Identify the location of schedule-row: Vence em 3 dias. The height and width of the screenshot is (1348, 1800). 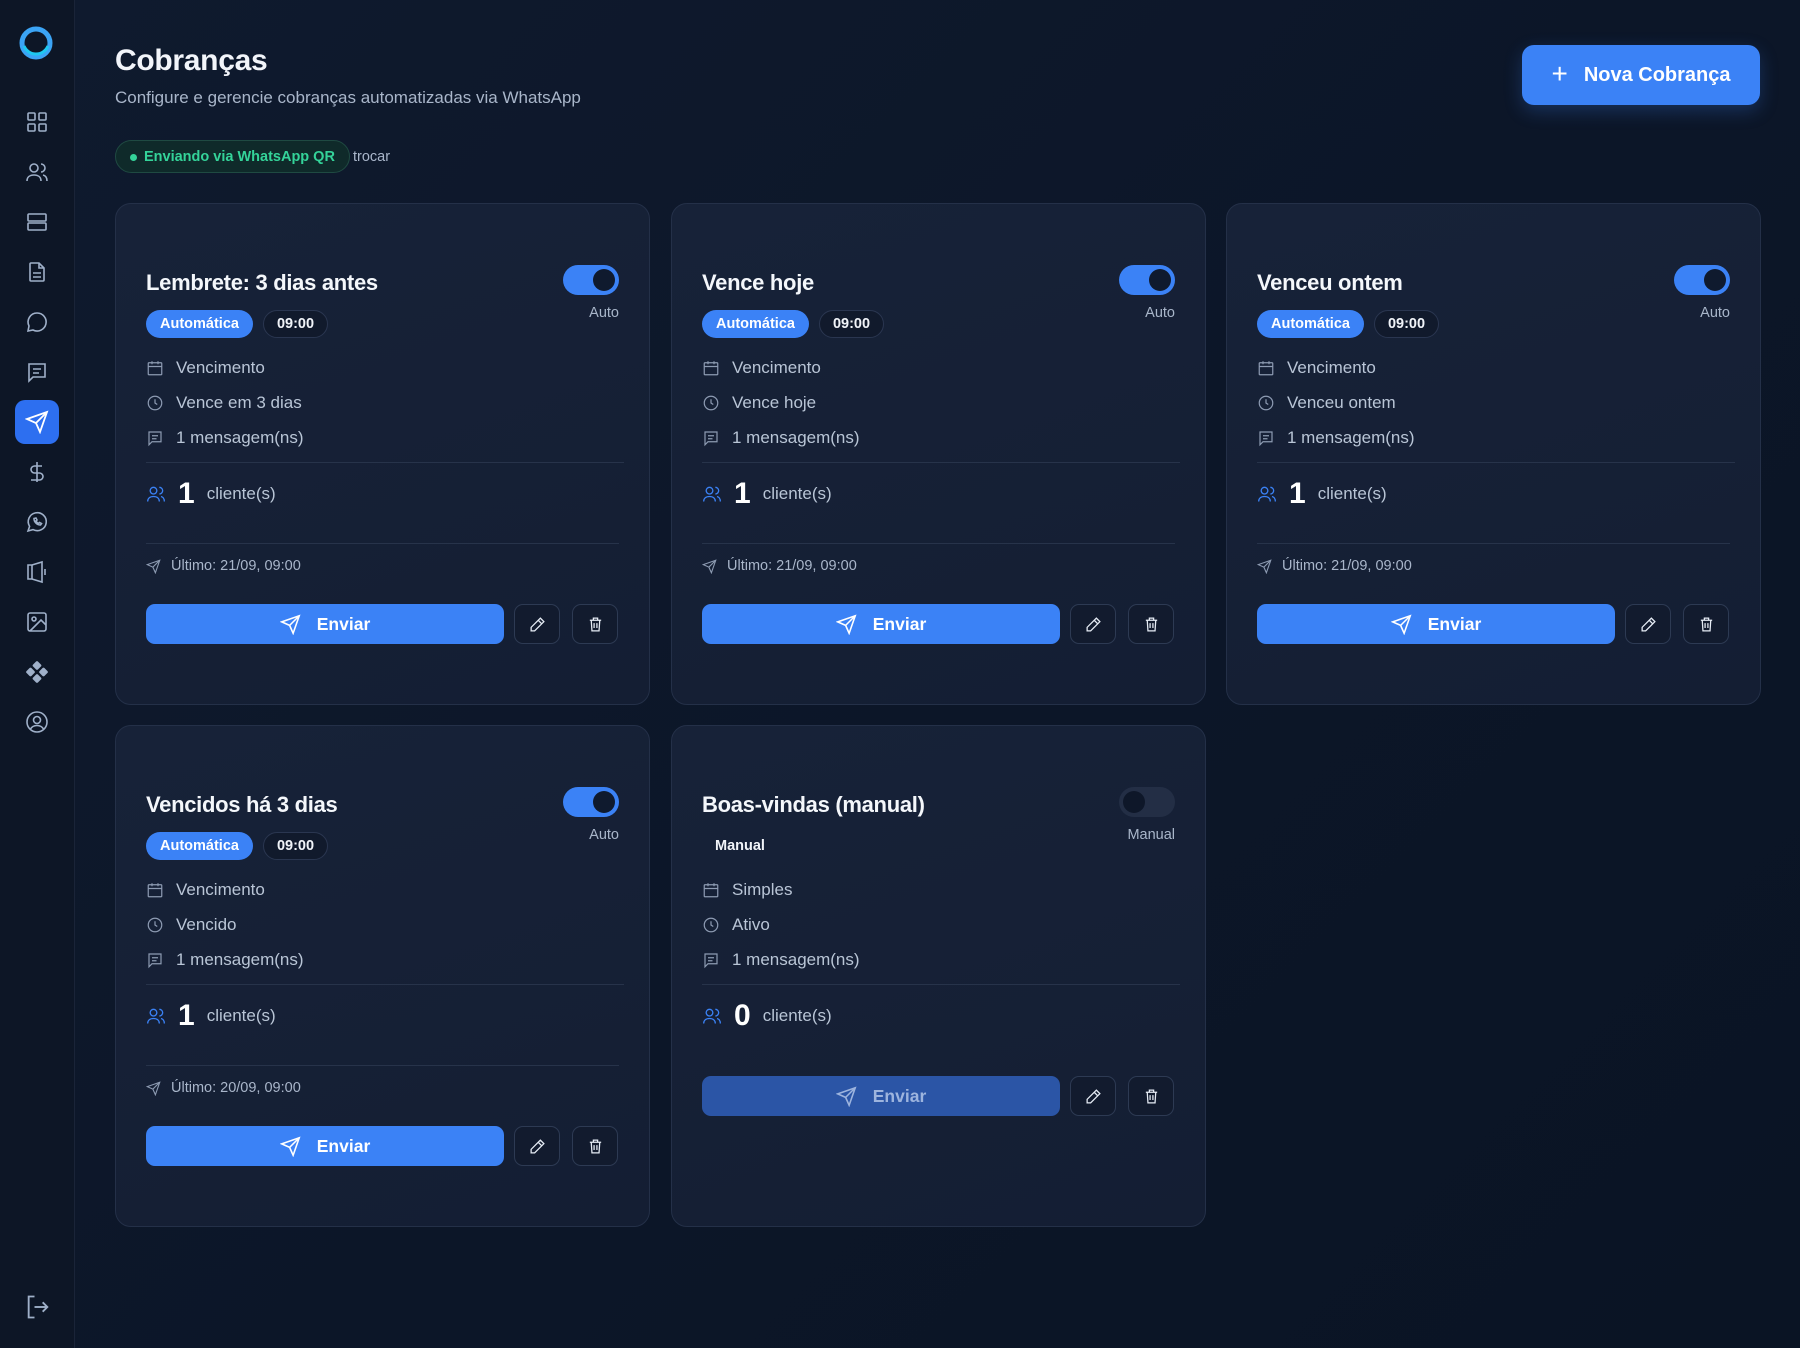
(224, 403).